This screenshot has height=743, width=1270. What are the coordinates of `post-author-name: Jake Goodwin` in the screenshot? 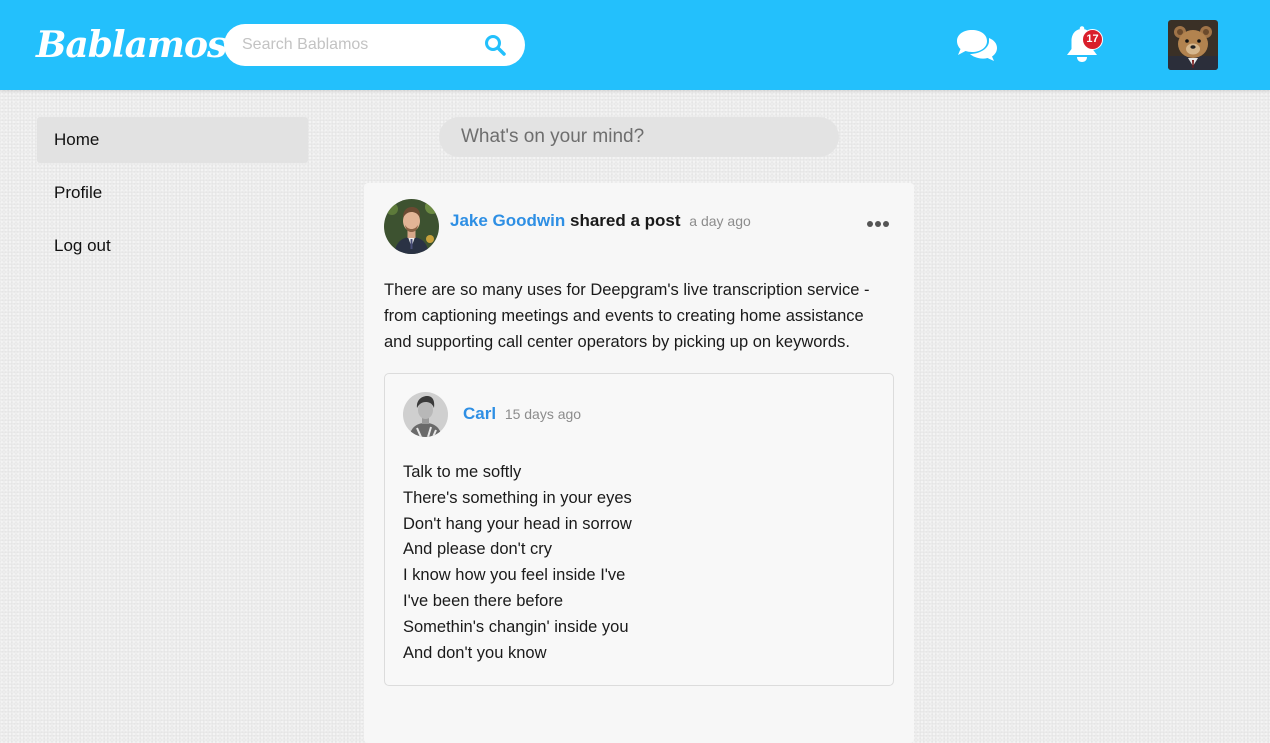 It's located at (507, 220).